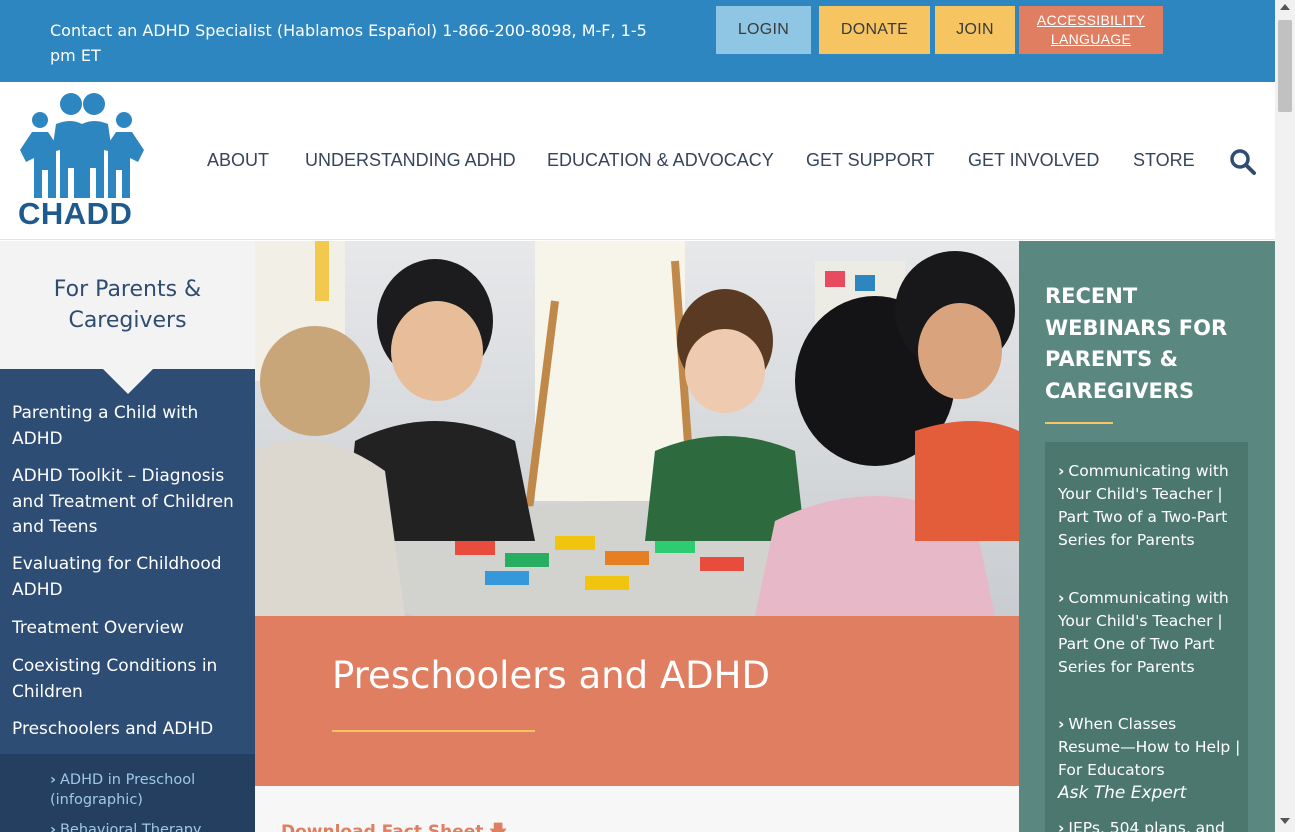  I want to click on nav-get-involved: GET INVOLVED, so click(1033, 160).